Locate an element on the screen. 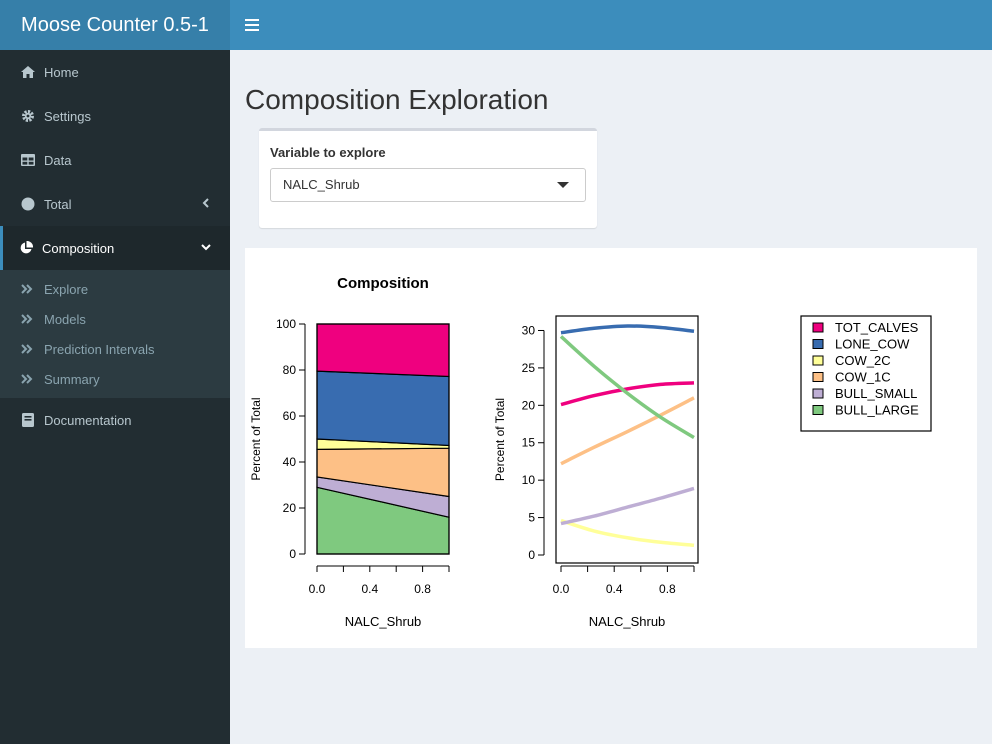 Image resolution: width=992 pixels, height=744 pixels. variable-label: Variable to explore is located at coordinates (328, 152).